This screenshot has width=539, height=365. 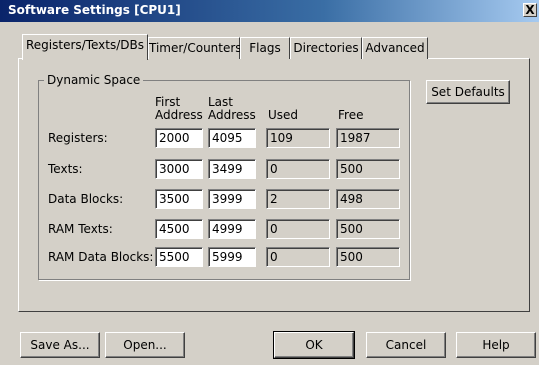 What do you see at coordinates (368, 229) in the screenshot?
I see `ram-texts-free-field: 500` at bounding box center [368, 229].